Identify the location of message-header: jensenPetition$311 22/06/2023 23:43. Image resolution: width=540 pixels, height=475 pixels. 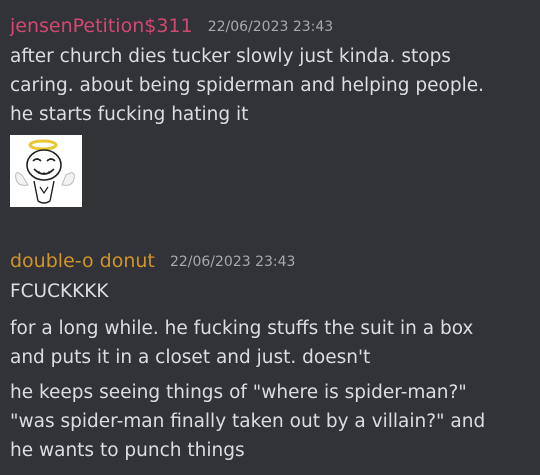
(271, 26).